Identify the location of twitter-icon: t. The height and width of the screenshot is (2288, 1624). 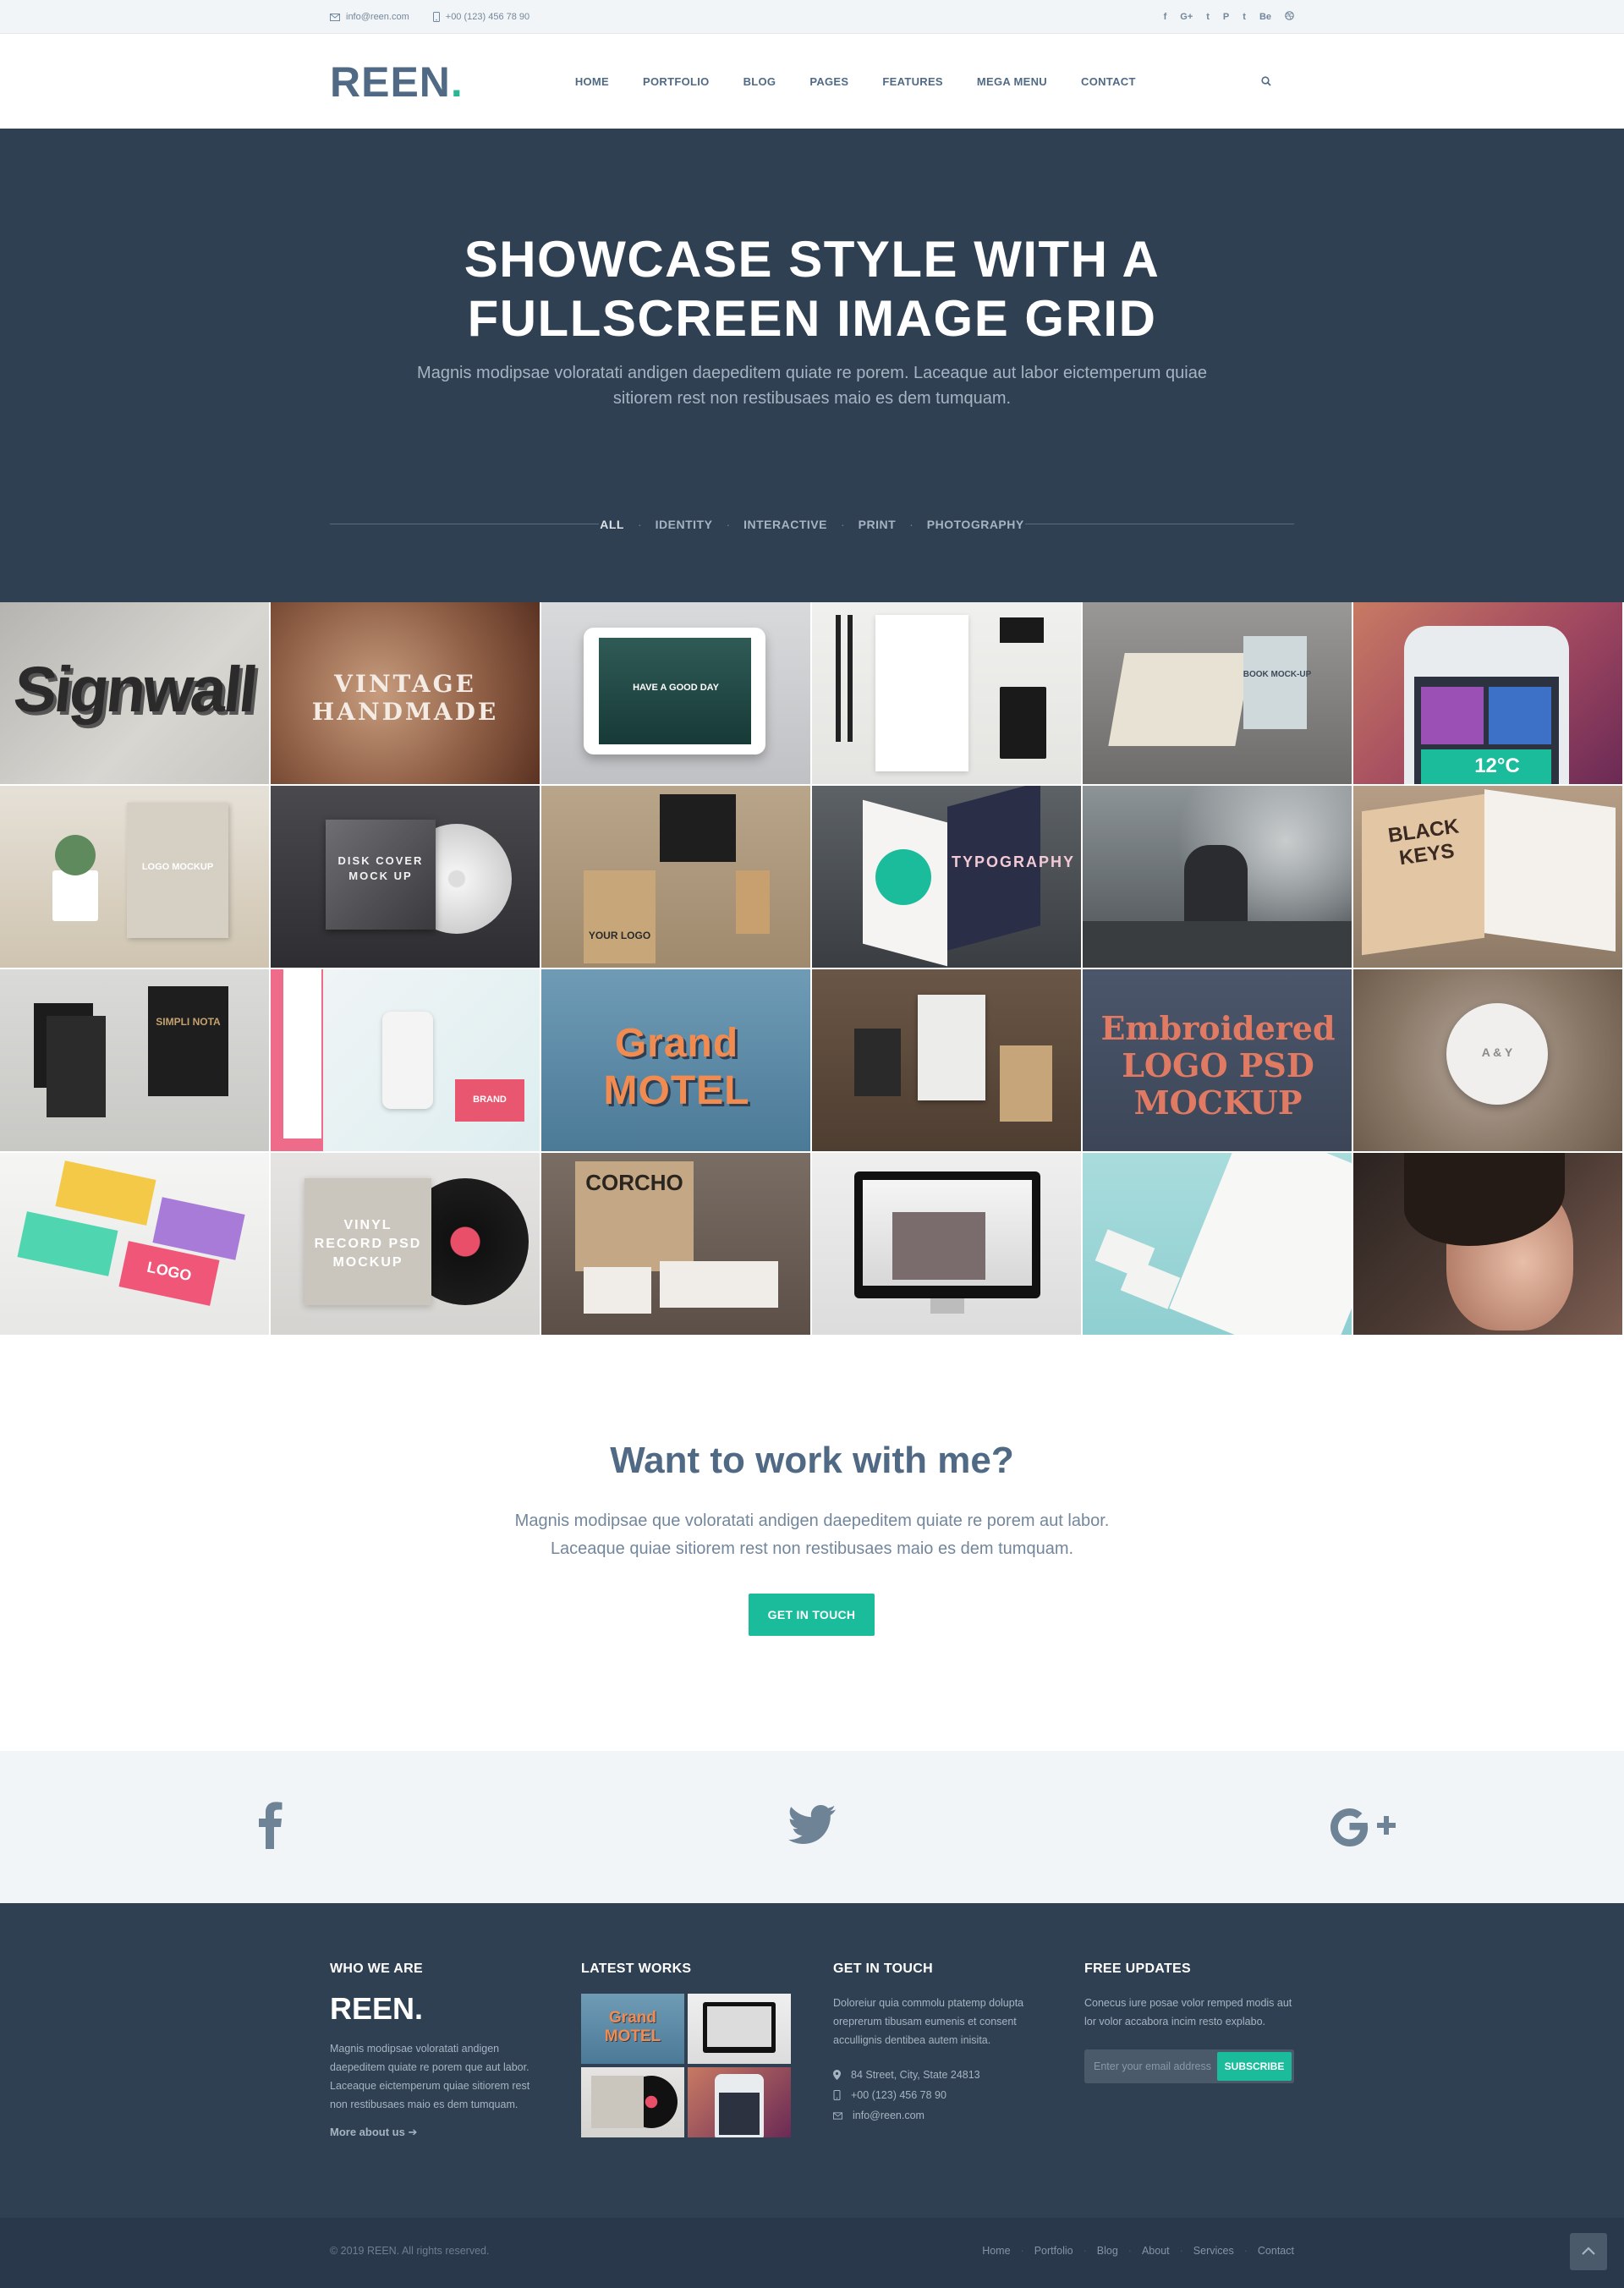
(1208, 17).